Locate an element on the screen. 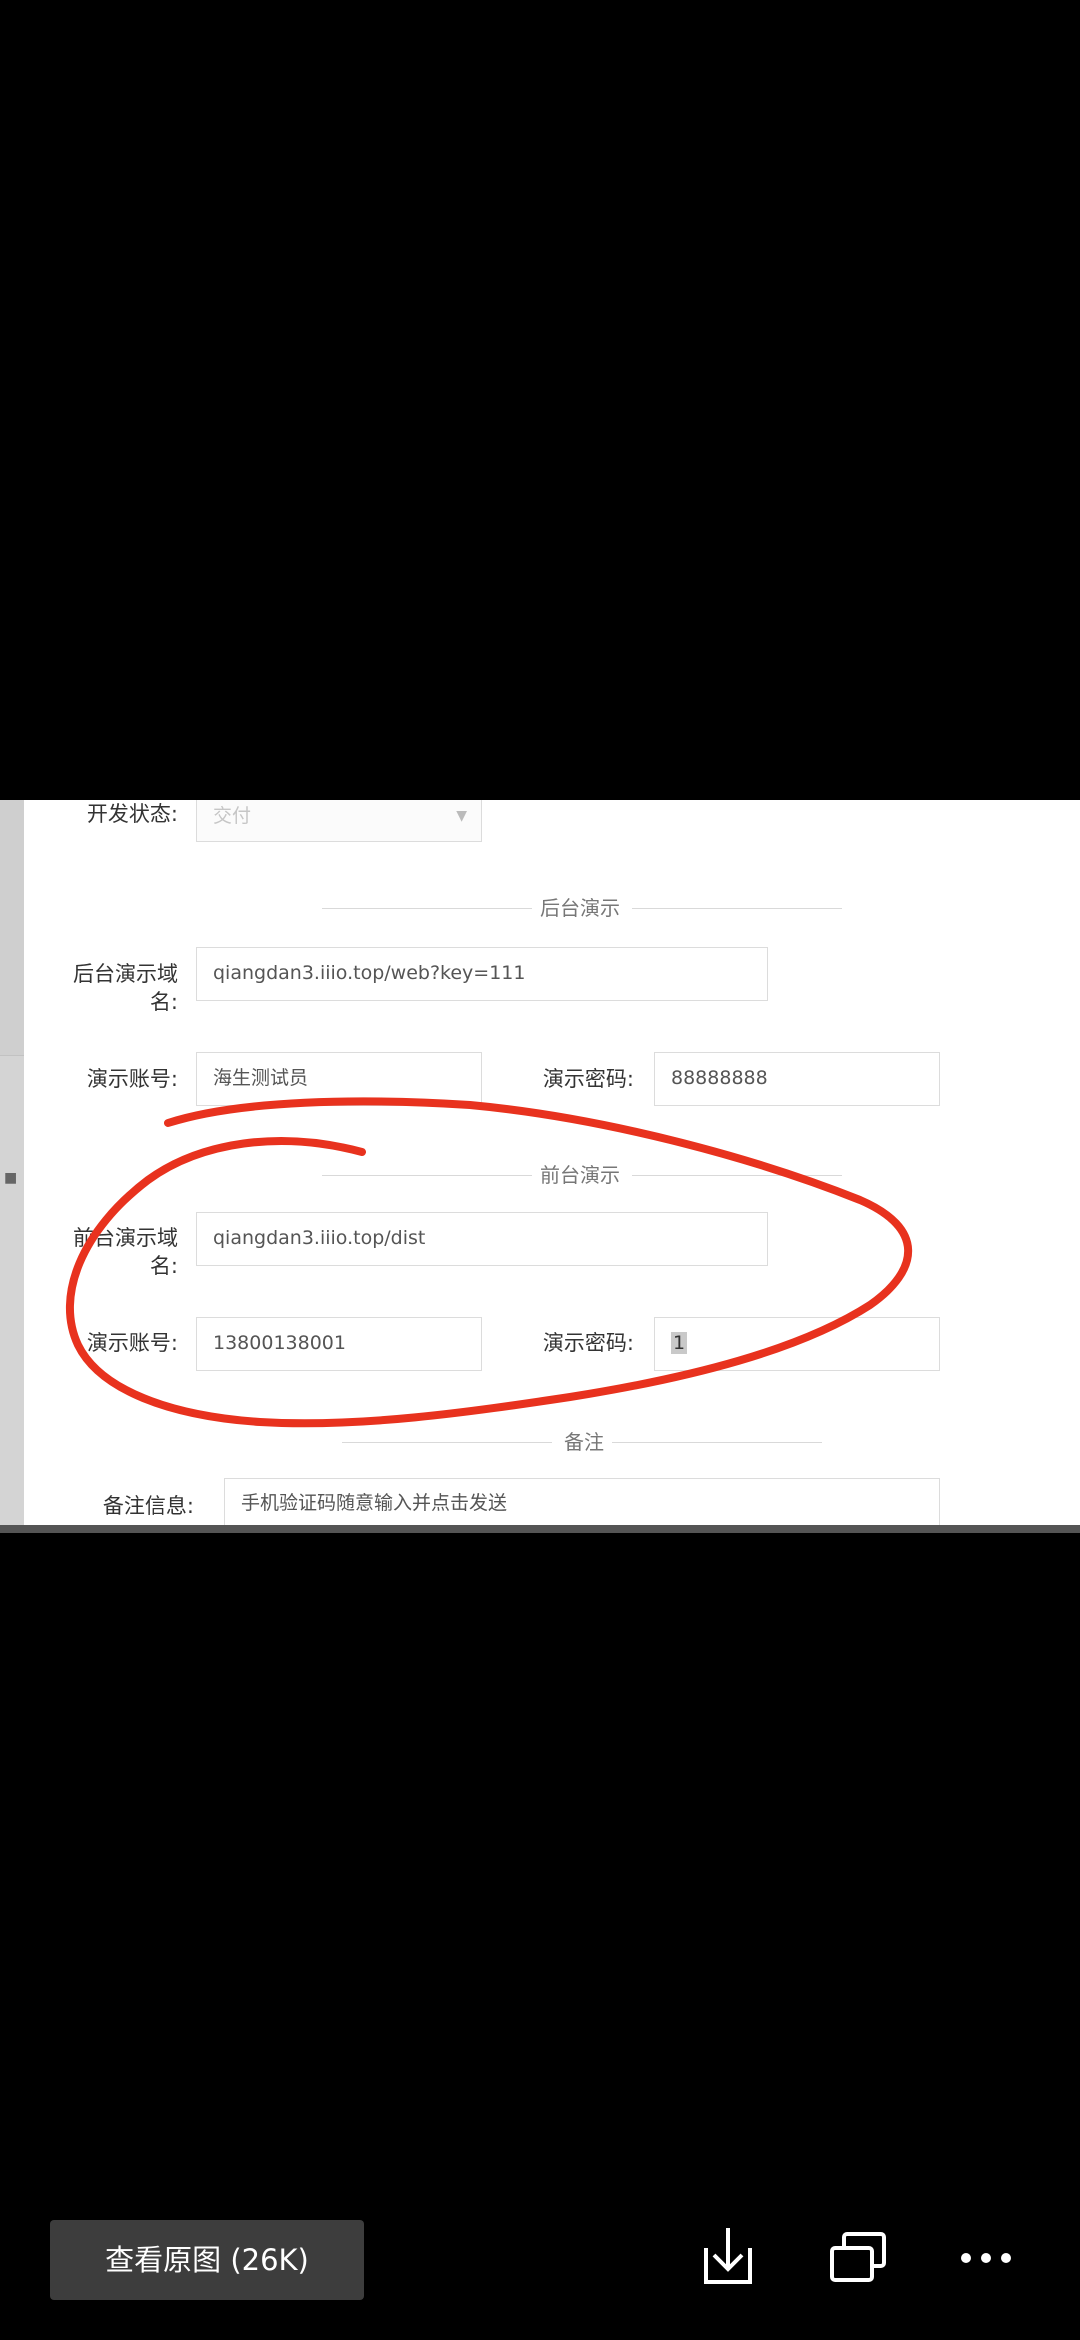  notes-line-1: 手机验证码随意输入并点击发送 is located at coordinates (374, 1503).